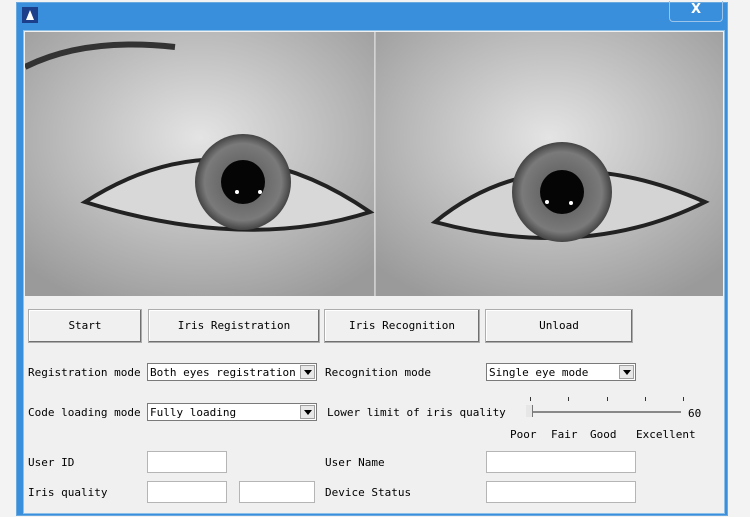  Describe the element at coordinates (223, 372) in the screenshot. I see `registration-mode-value: Both eyes registration` at that location.